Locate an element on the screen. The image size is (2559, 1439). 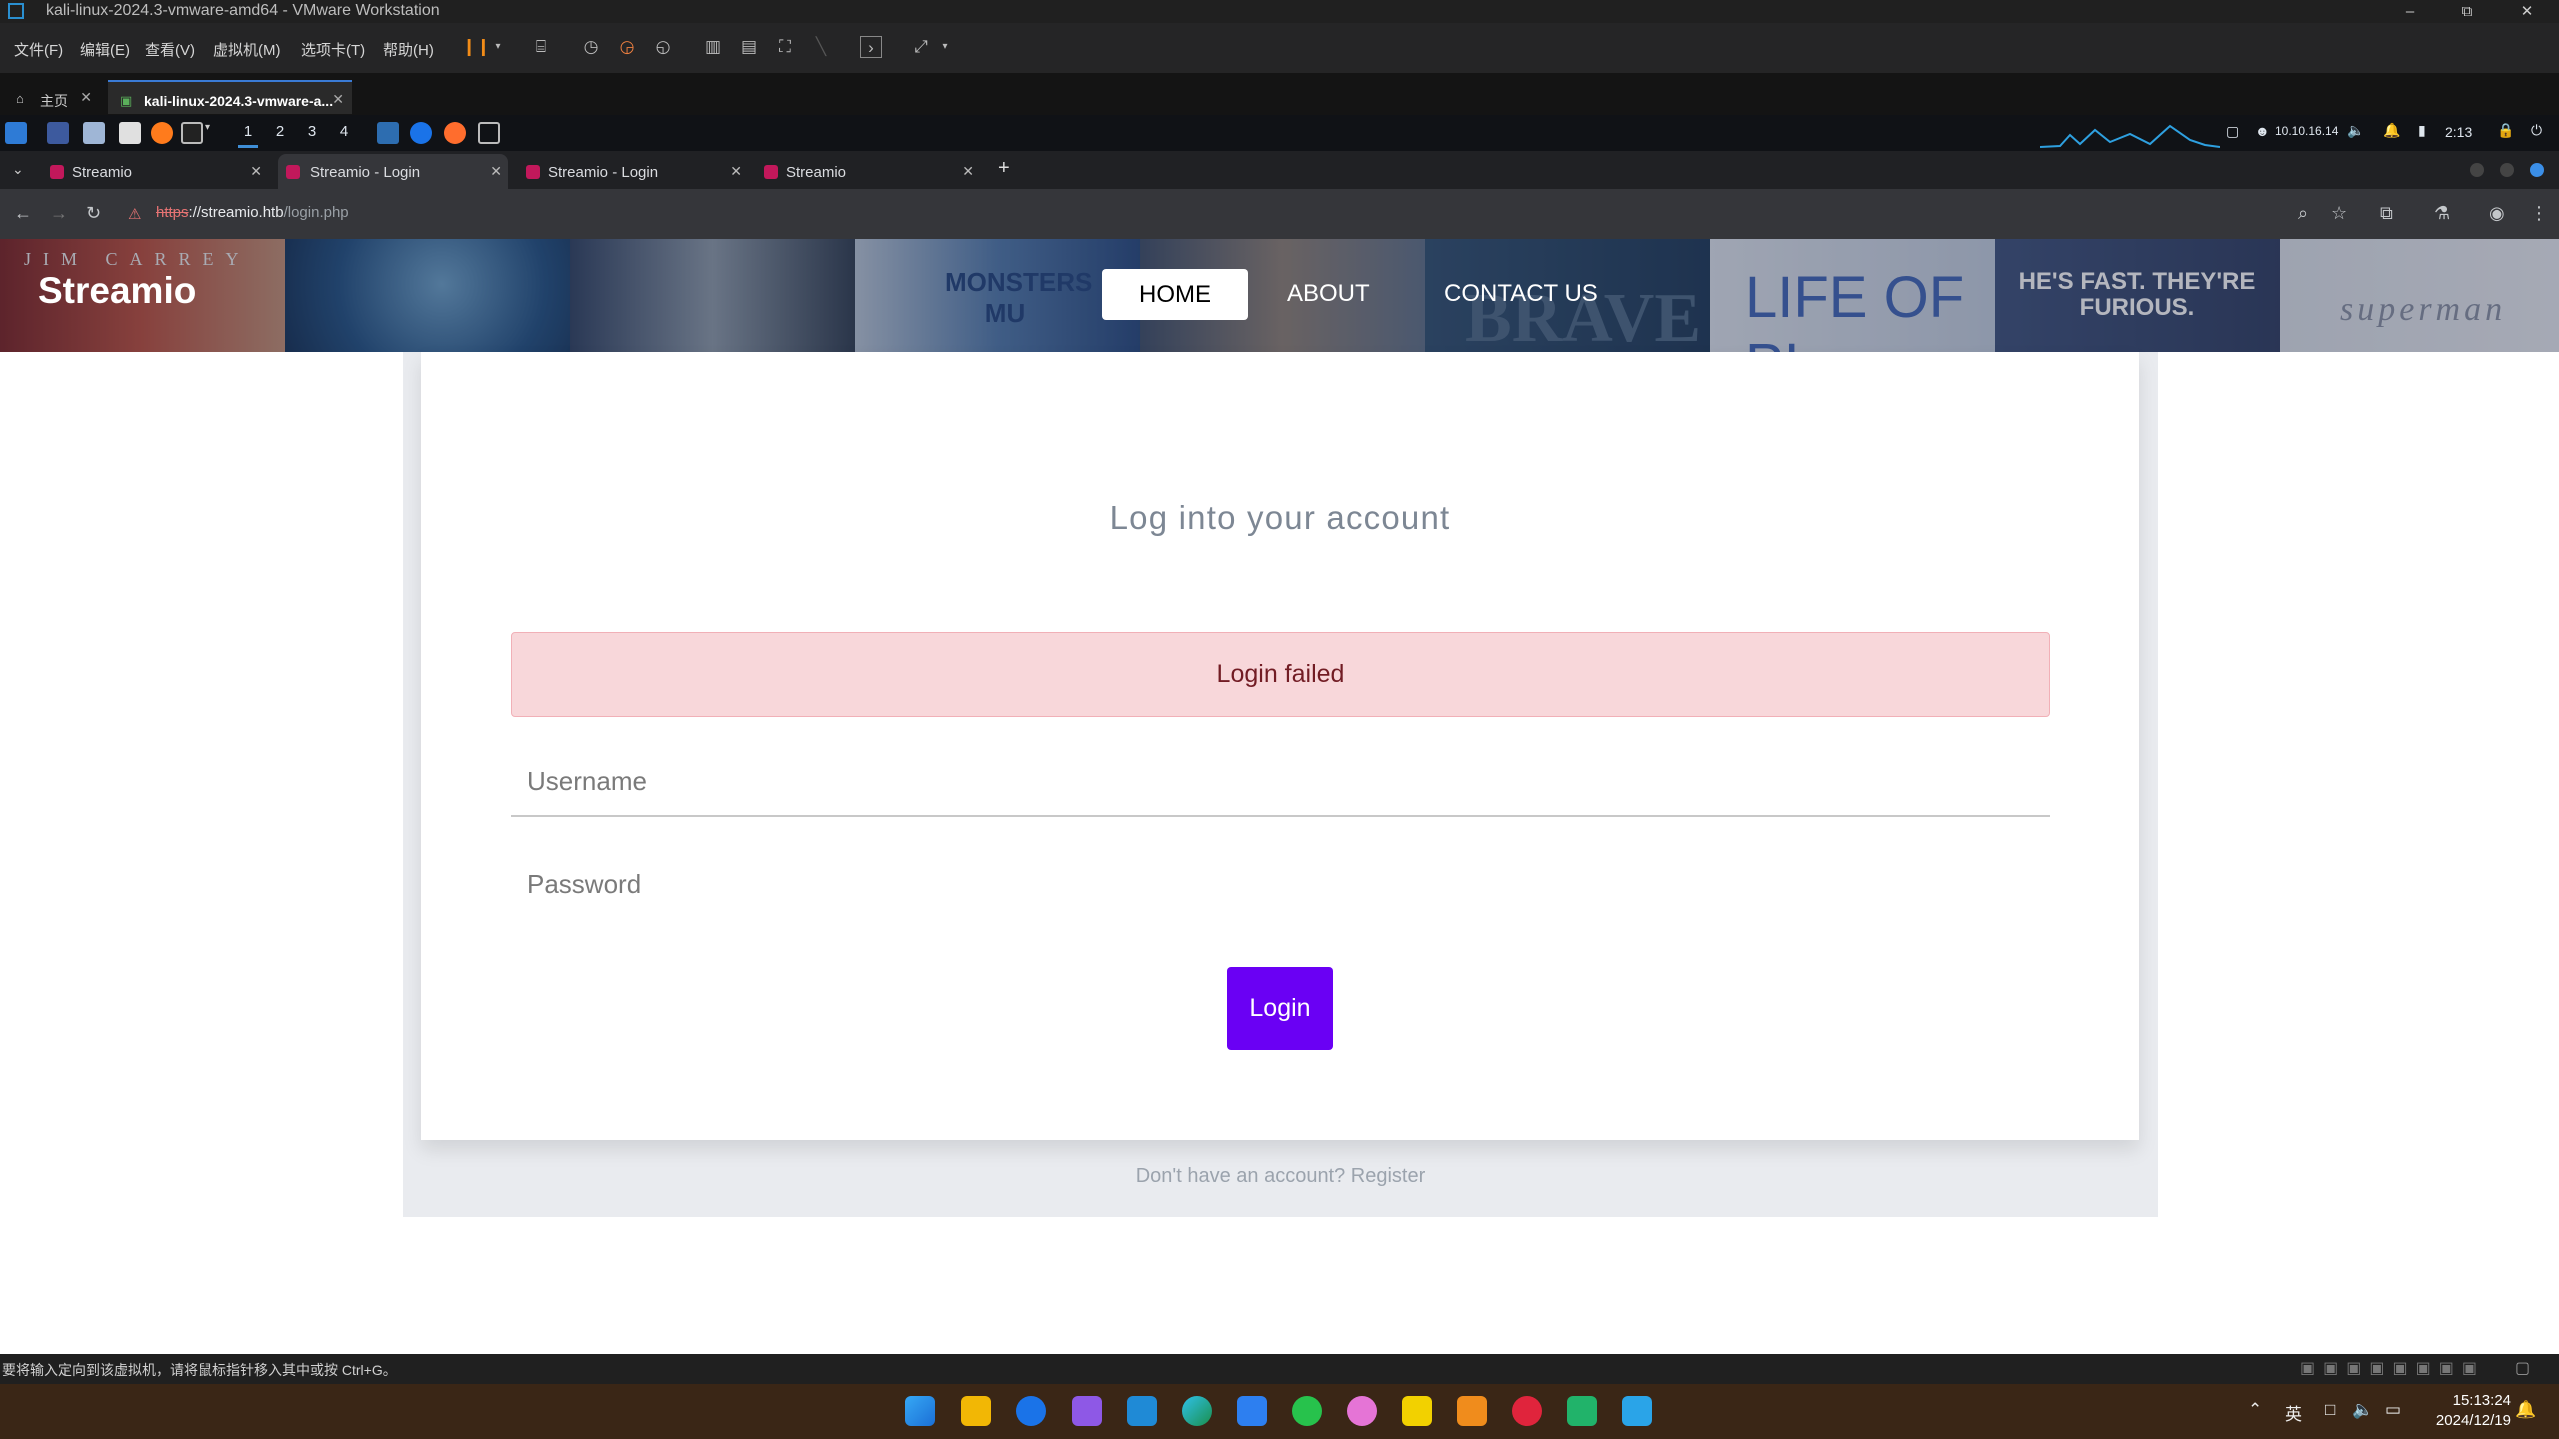
menu-file: 文件(F) is located at coordinates (38, 49).